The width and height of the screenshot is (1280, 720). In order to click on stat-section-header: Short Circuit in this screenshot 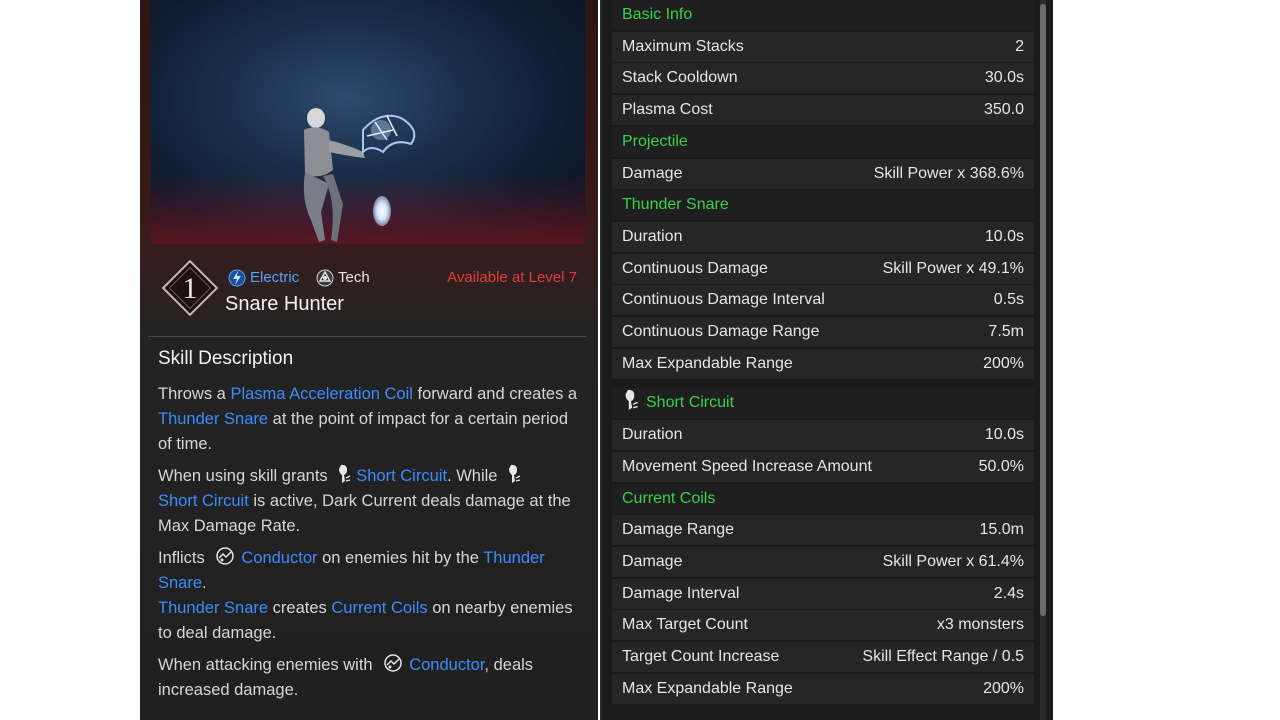, I will do `click(823, 403)`.